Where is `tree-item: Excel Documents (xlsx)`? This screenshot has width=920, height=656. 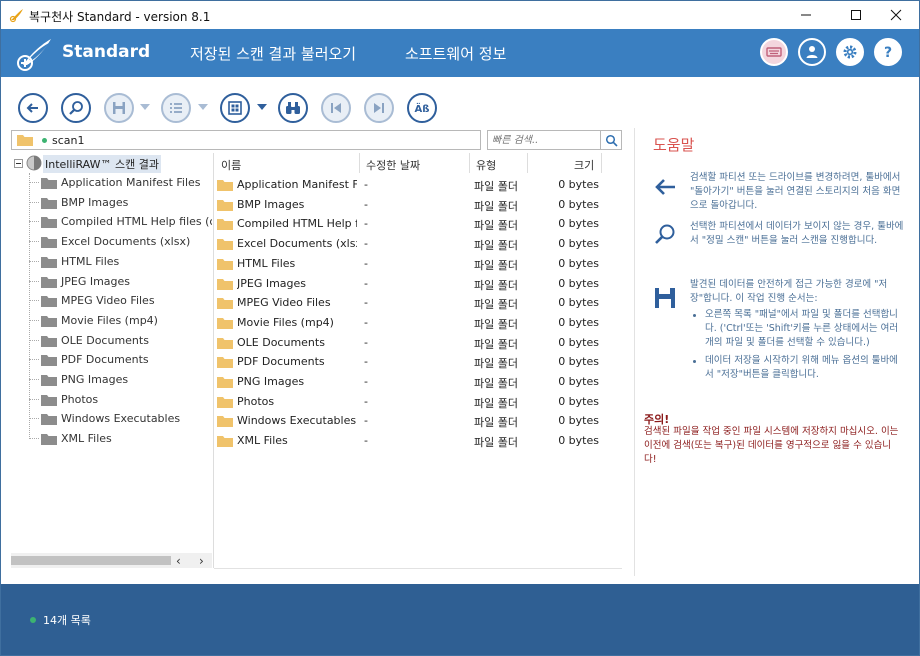
tree-item: Excel Documents (xlsx) is located at coordinates (120, 241).